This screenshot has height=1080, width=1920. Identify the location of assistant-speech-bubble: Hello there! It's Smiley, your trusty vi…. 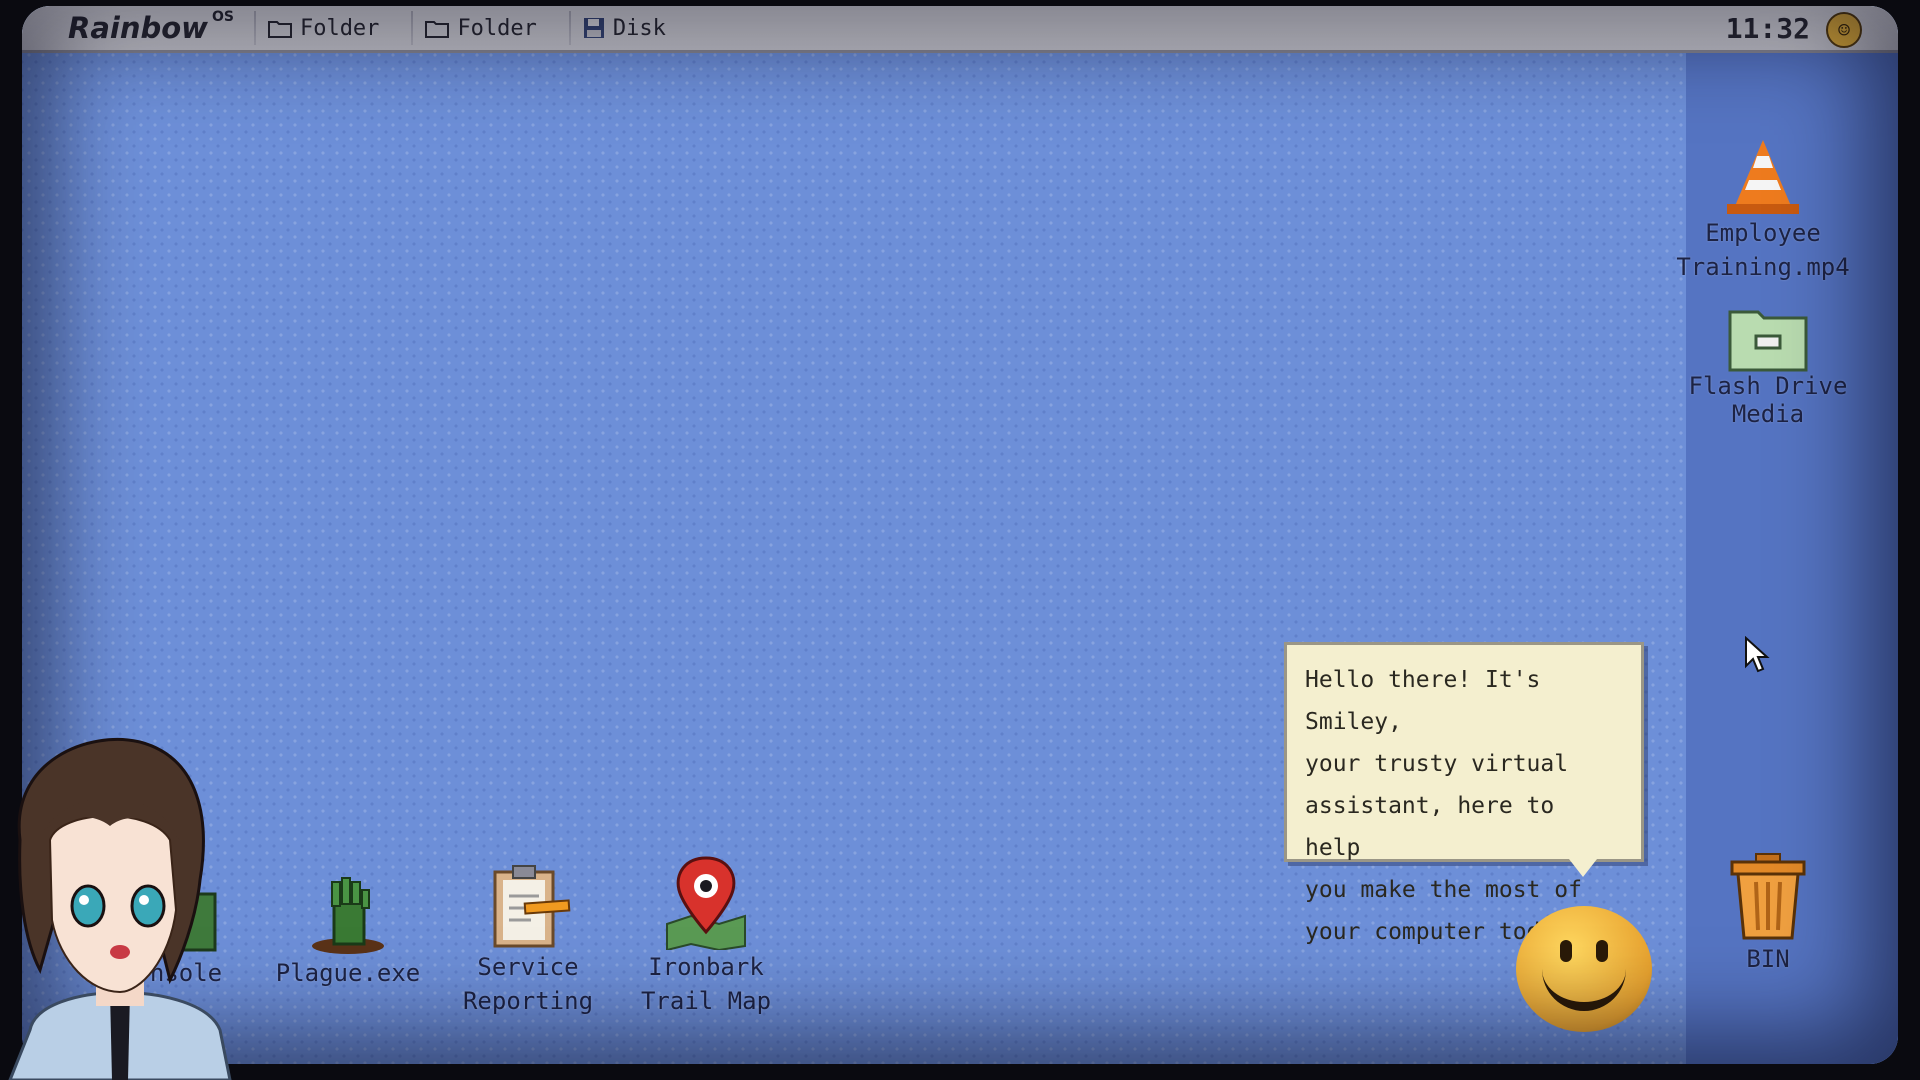
(1464, 793).